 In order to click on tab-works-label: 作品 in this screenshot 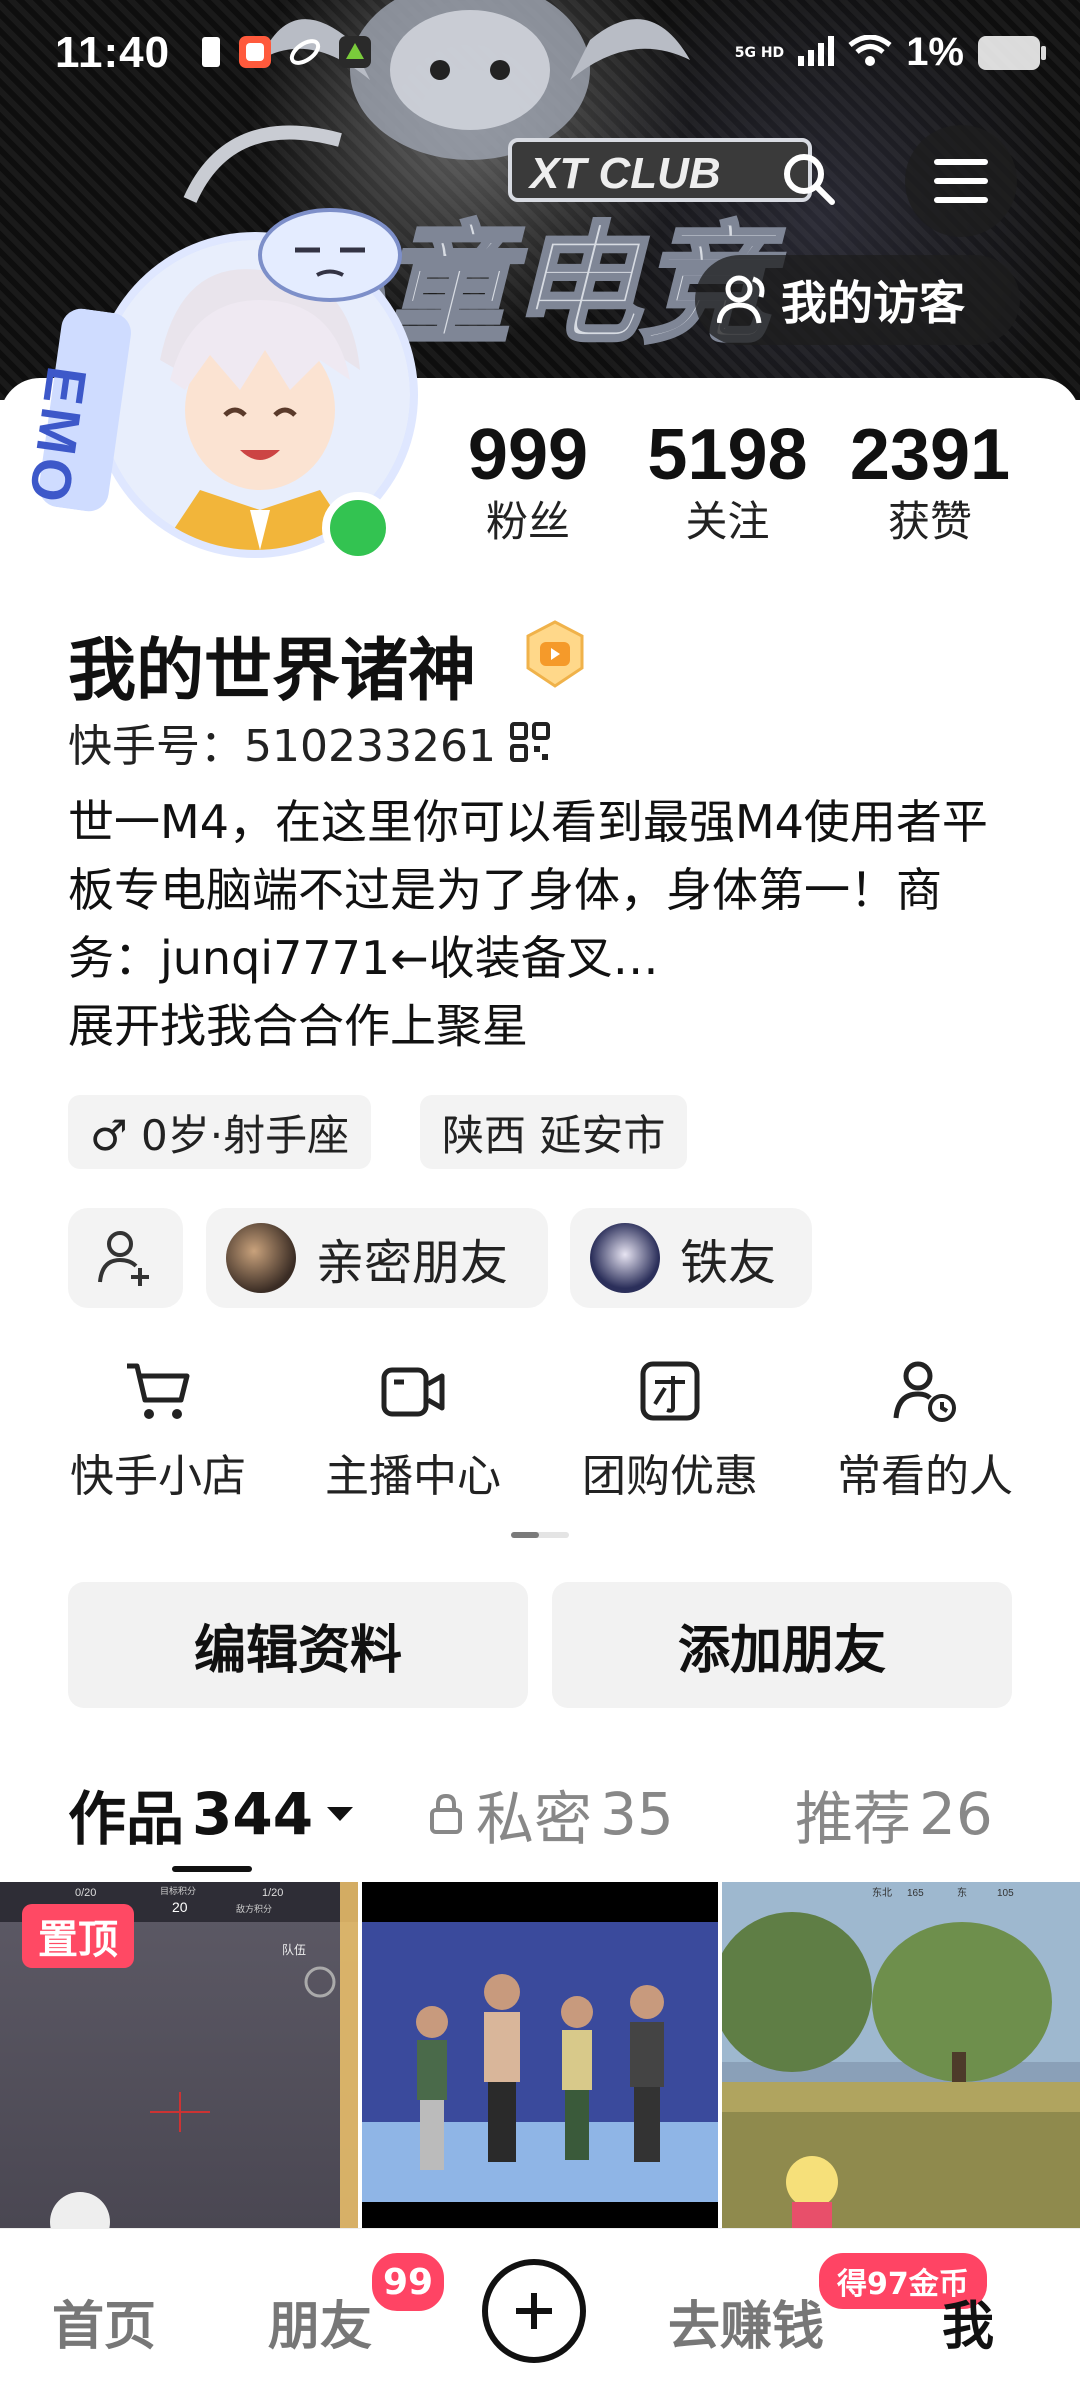, I will do `click(126, 1819)`.